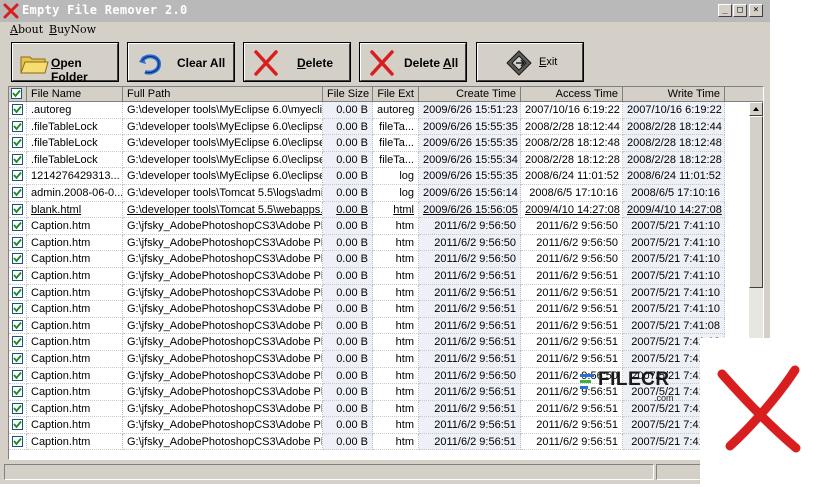  I want to click on select-all-header, so click(18, 94).